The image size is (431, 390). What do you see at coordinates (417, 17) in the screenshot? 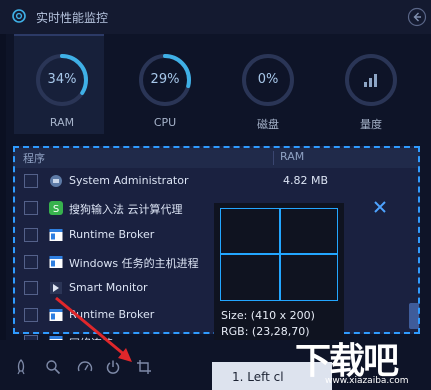
I see `back-arrow-icon` at bounding box center [417, 17].